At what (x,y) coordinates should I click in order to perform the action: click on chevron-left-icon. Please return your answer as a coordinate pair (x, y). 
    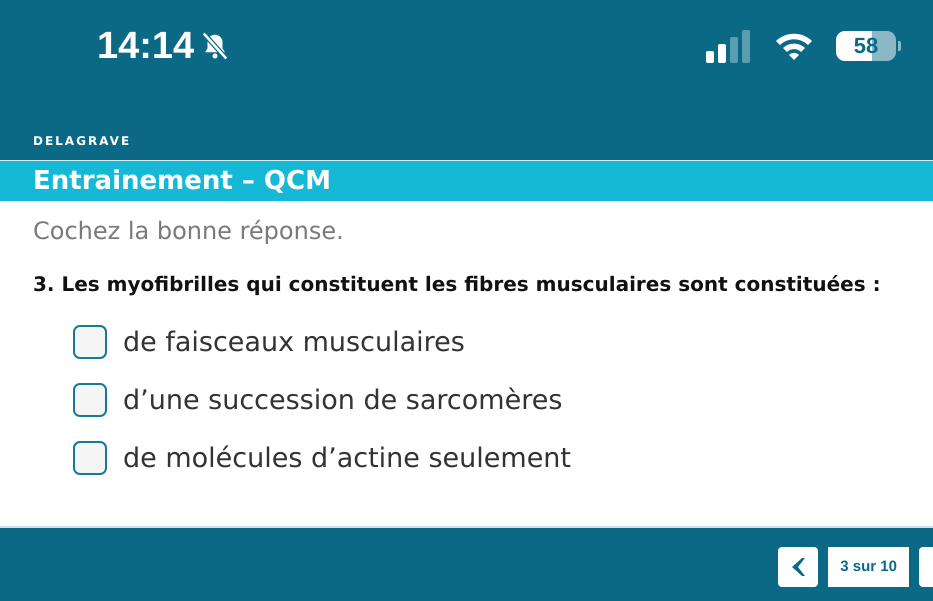
    Looking at the image, I should click on (798, 566).